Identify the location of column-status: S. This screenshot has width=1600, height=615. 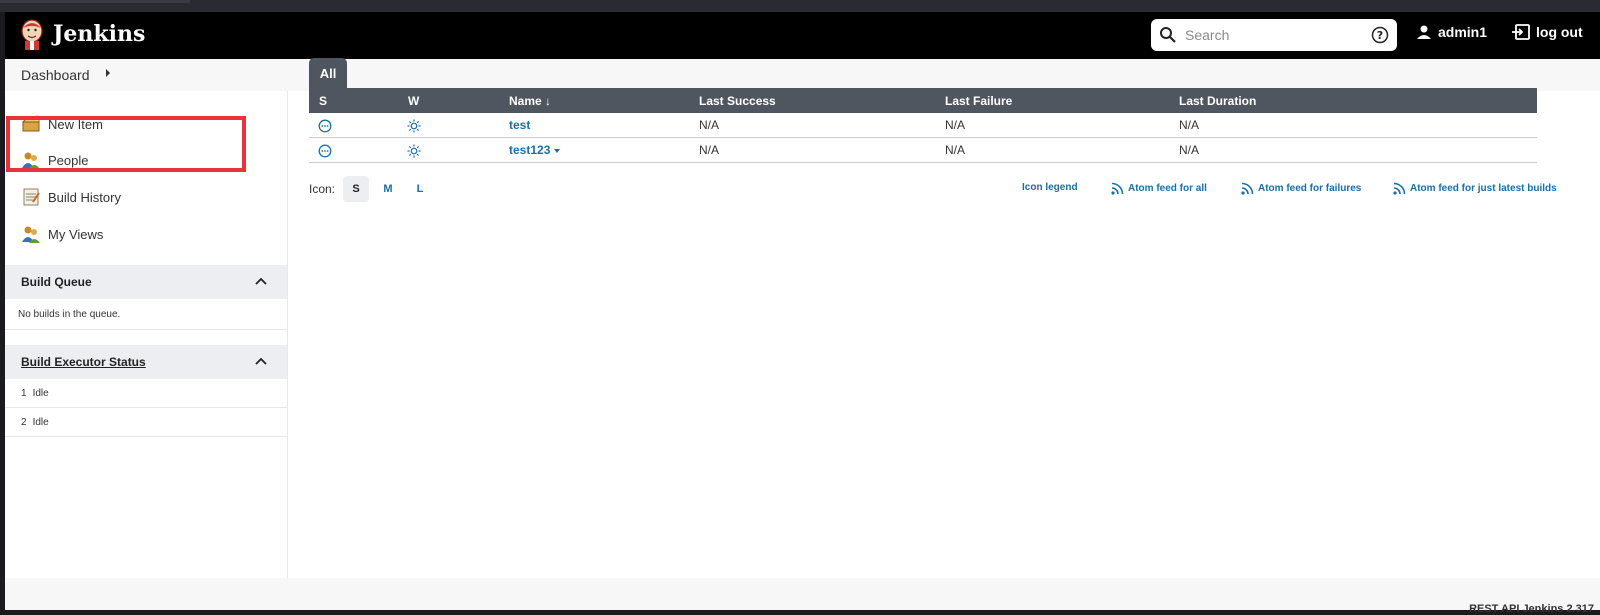
(323, 101).